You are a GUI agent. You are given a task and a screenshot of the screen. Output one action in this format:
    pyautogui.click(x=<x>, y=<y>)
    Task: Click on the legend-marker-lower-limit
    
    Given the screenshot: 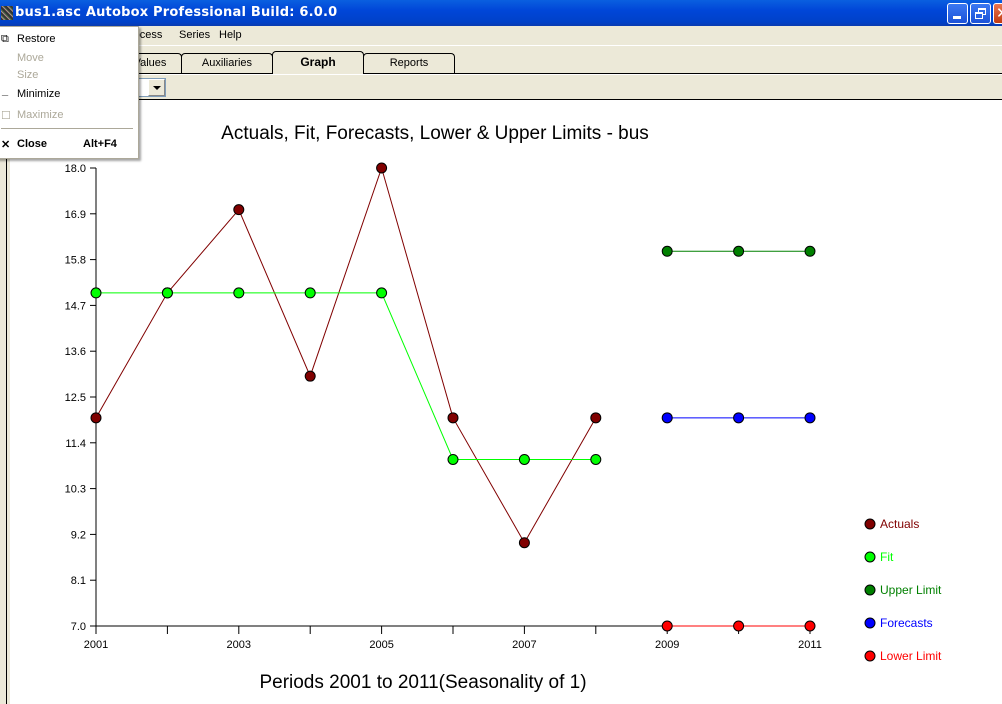 What is the action you would take?
    pyautogui.click(x=870, y=656)
    